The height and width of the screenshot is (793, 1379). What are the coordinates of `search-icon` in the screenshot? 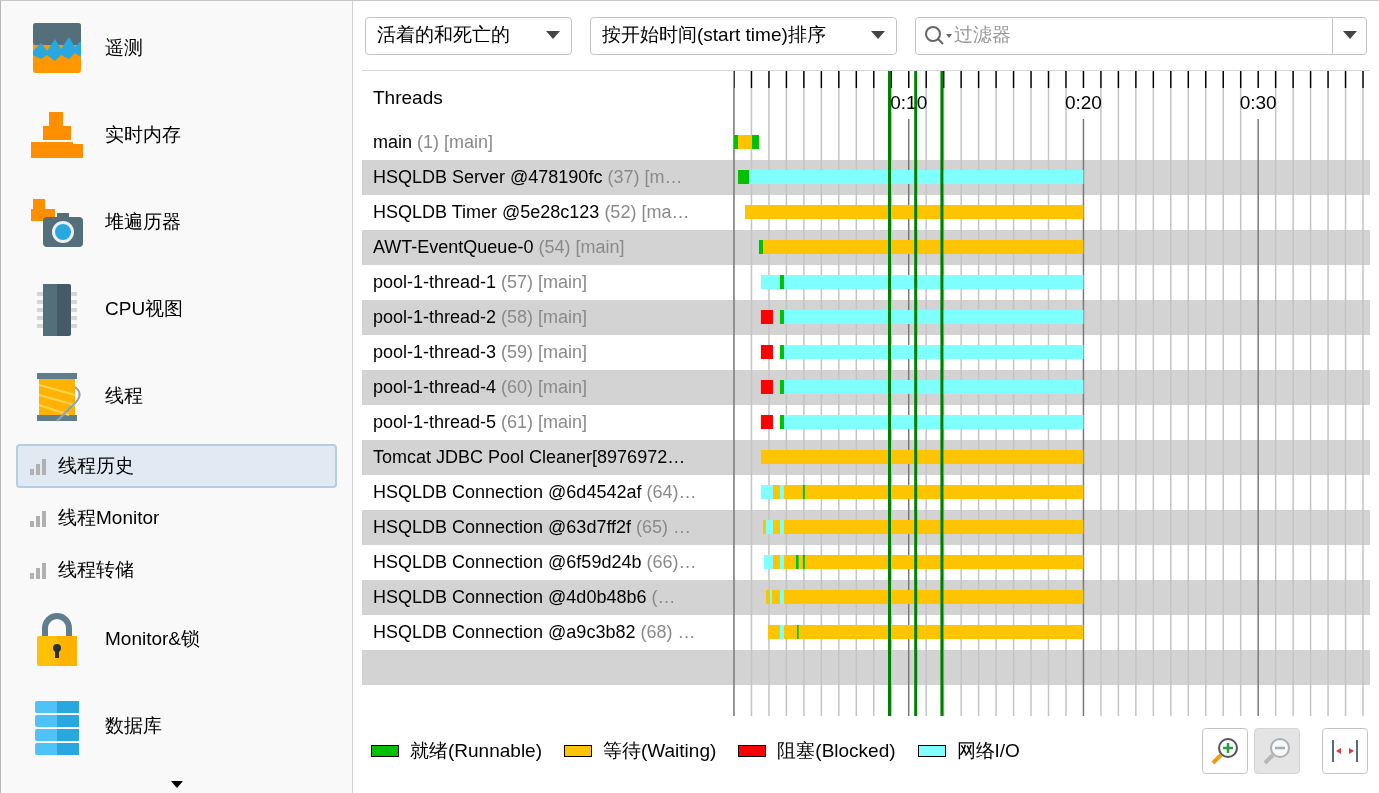 It's located at (939, 35).